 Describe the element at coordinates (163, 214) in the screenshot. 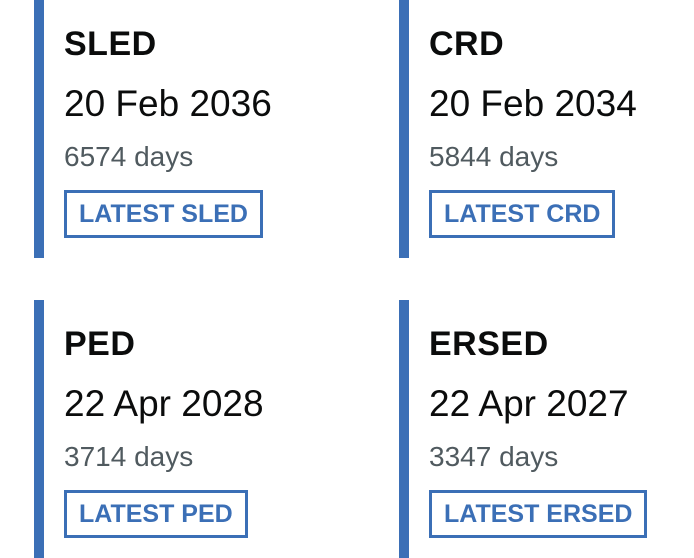

I see `latest-sled-tag: LATEST SLED` at that location.